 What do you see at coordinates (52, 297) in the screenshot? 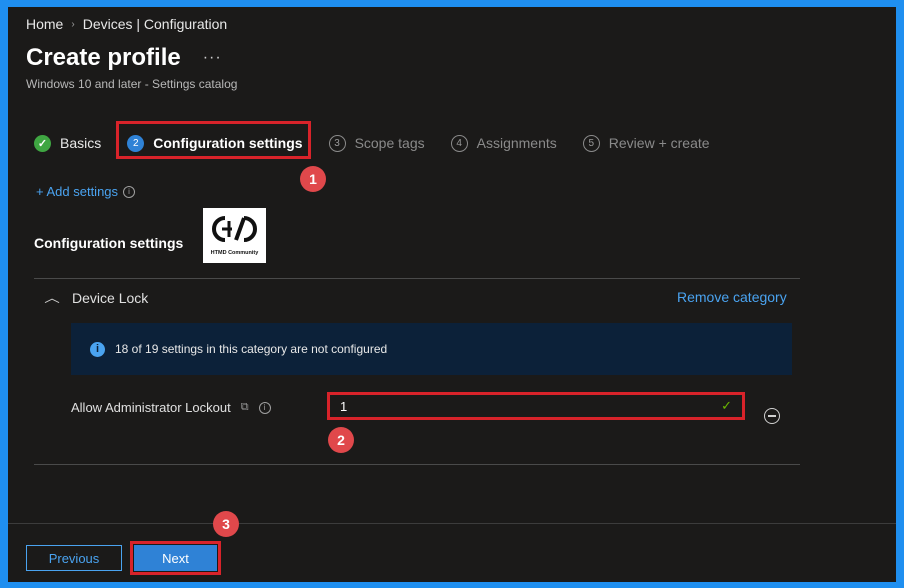
I see `chevron-up-icon: ︿` at bounding box center [52, 297].